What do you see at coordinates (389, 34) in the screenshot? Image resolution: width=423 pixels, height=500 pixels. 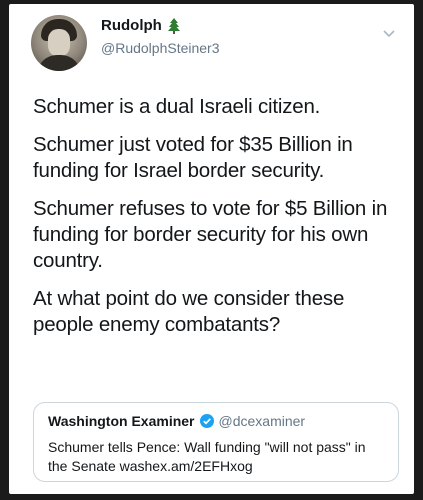 I see `chevron-down-icon` at bounding box center [389, 34].